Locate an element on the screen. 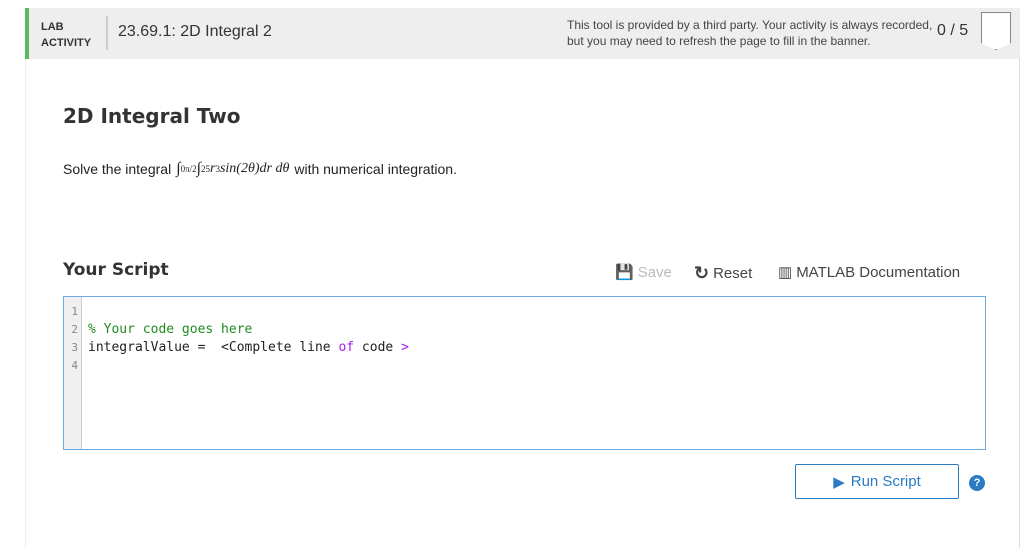 The height and width of the screenshot is (548, 1024). reset-button: ↻ Reset is located at coordinates (723, 273).